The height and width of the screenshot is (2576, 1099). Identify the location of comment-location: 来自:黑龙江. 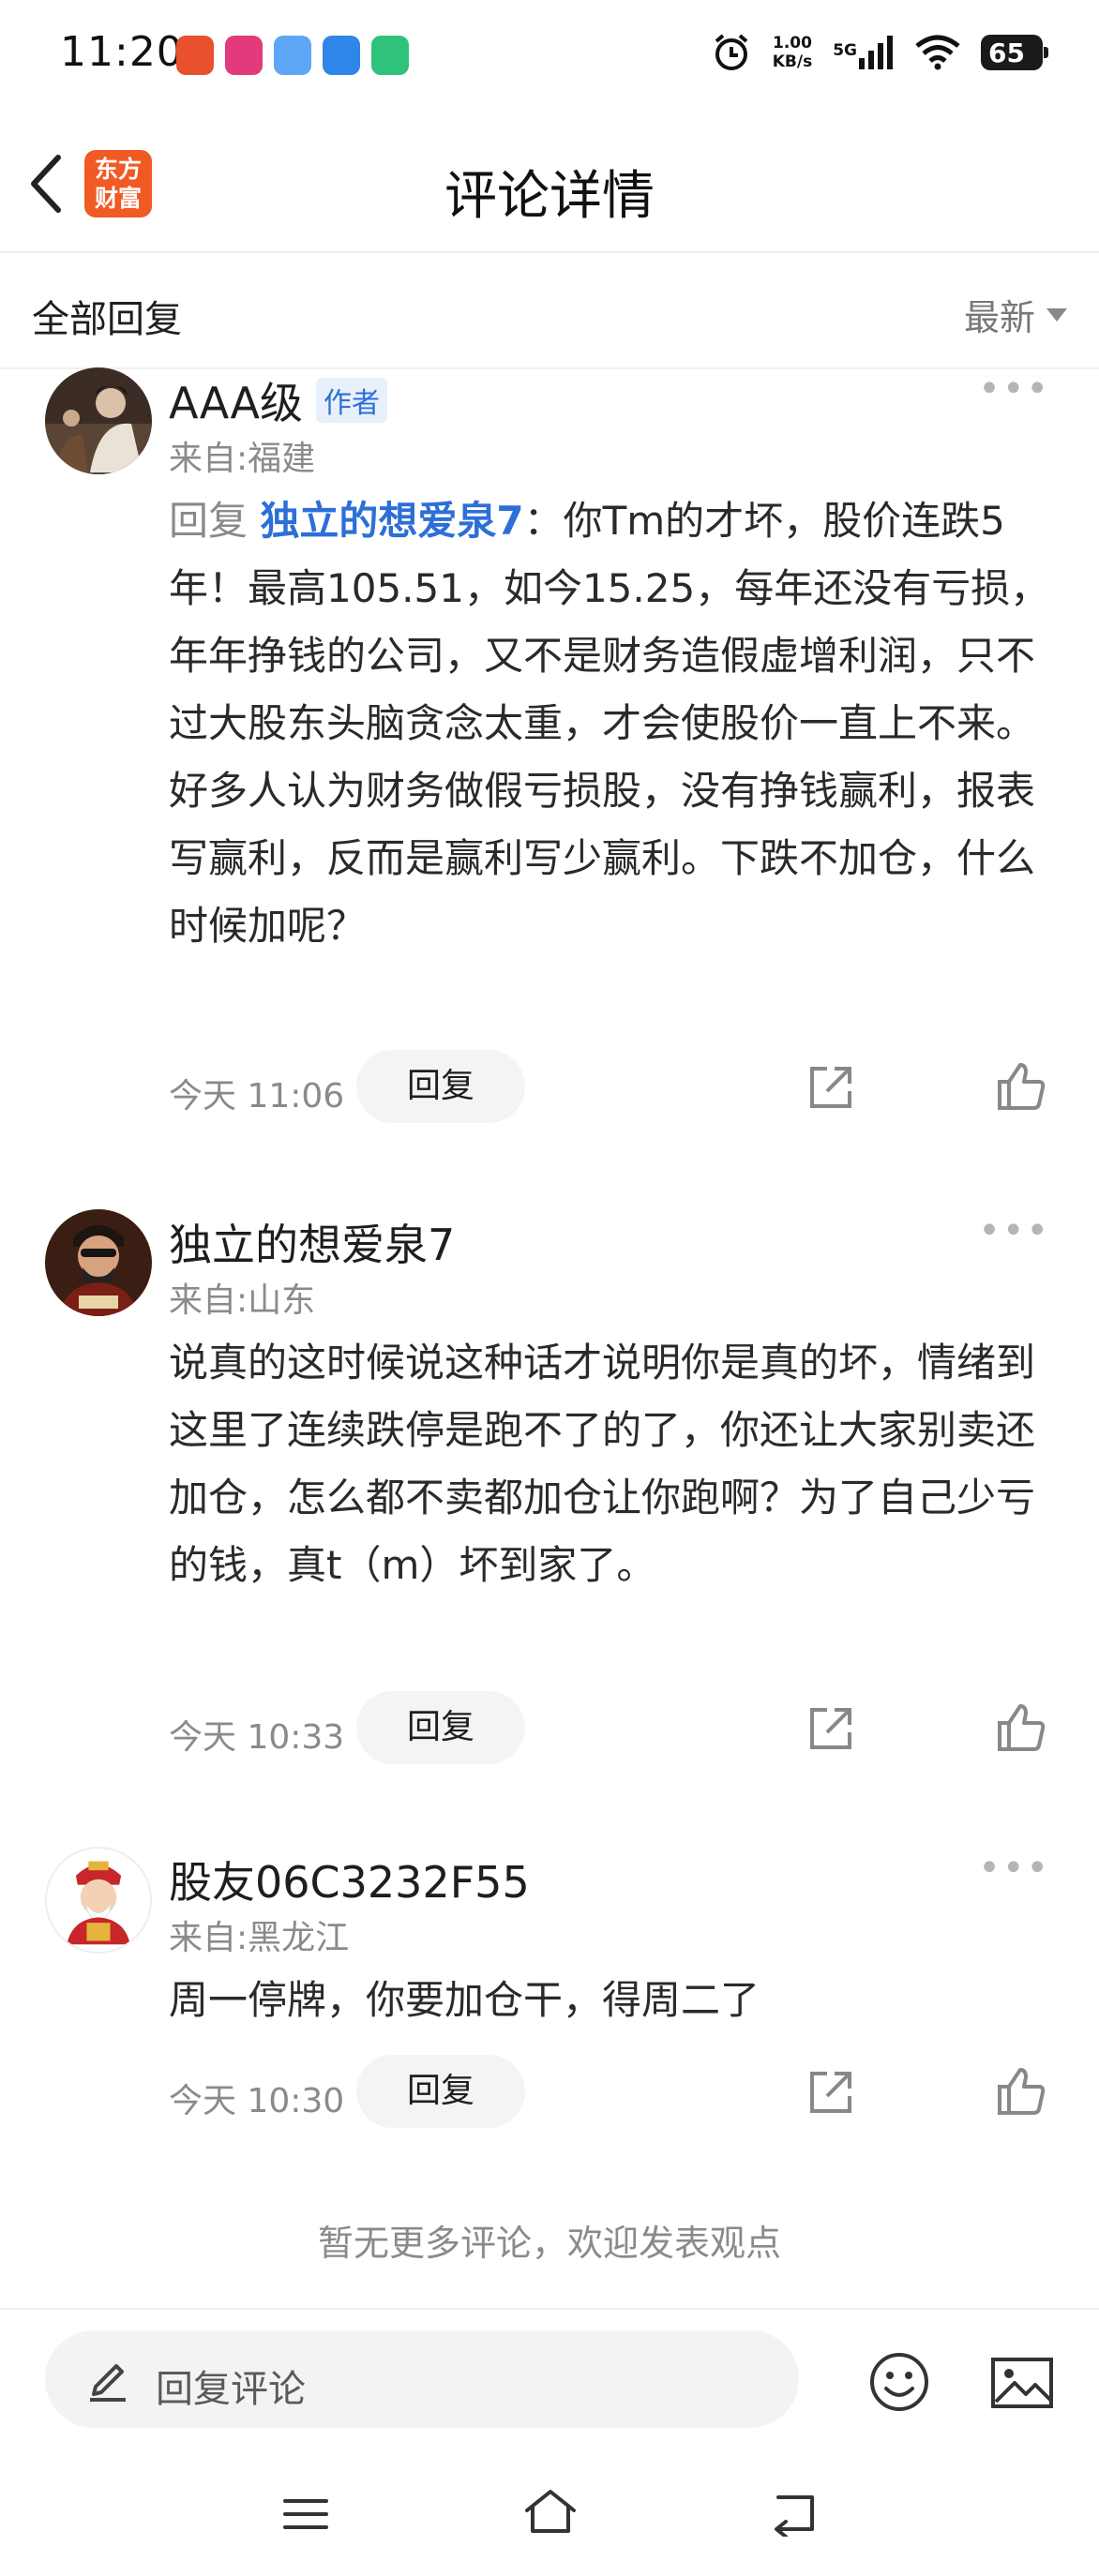
(259, 1938).